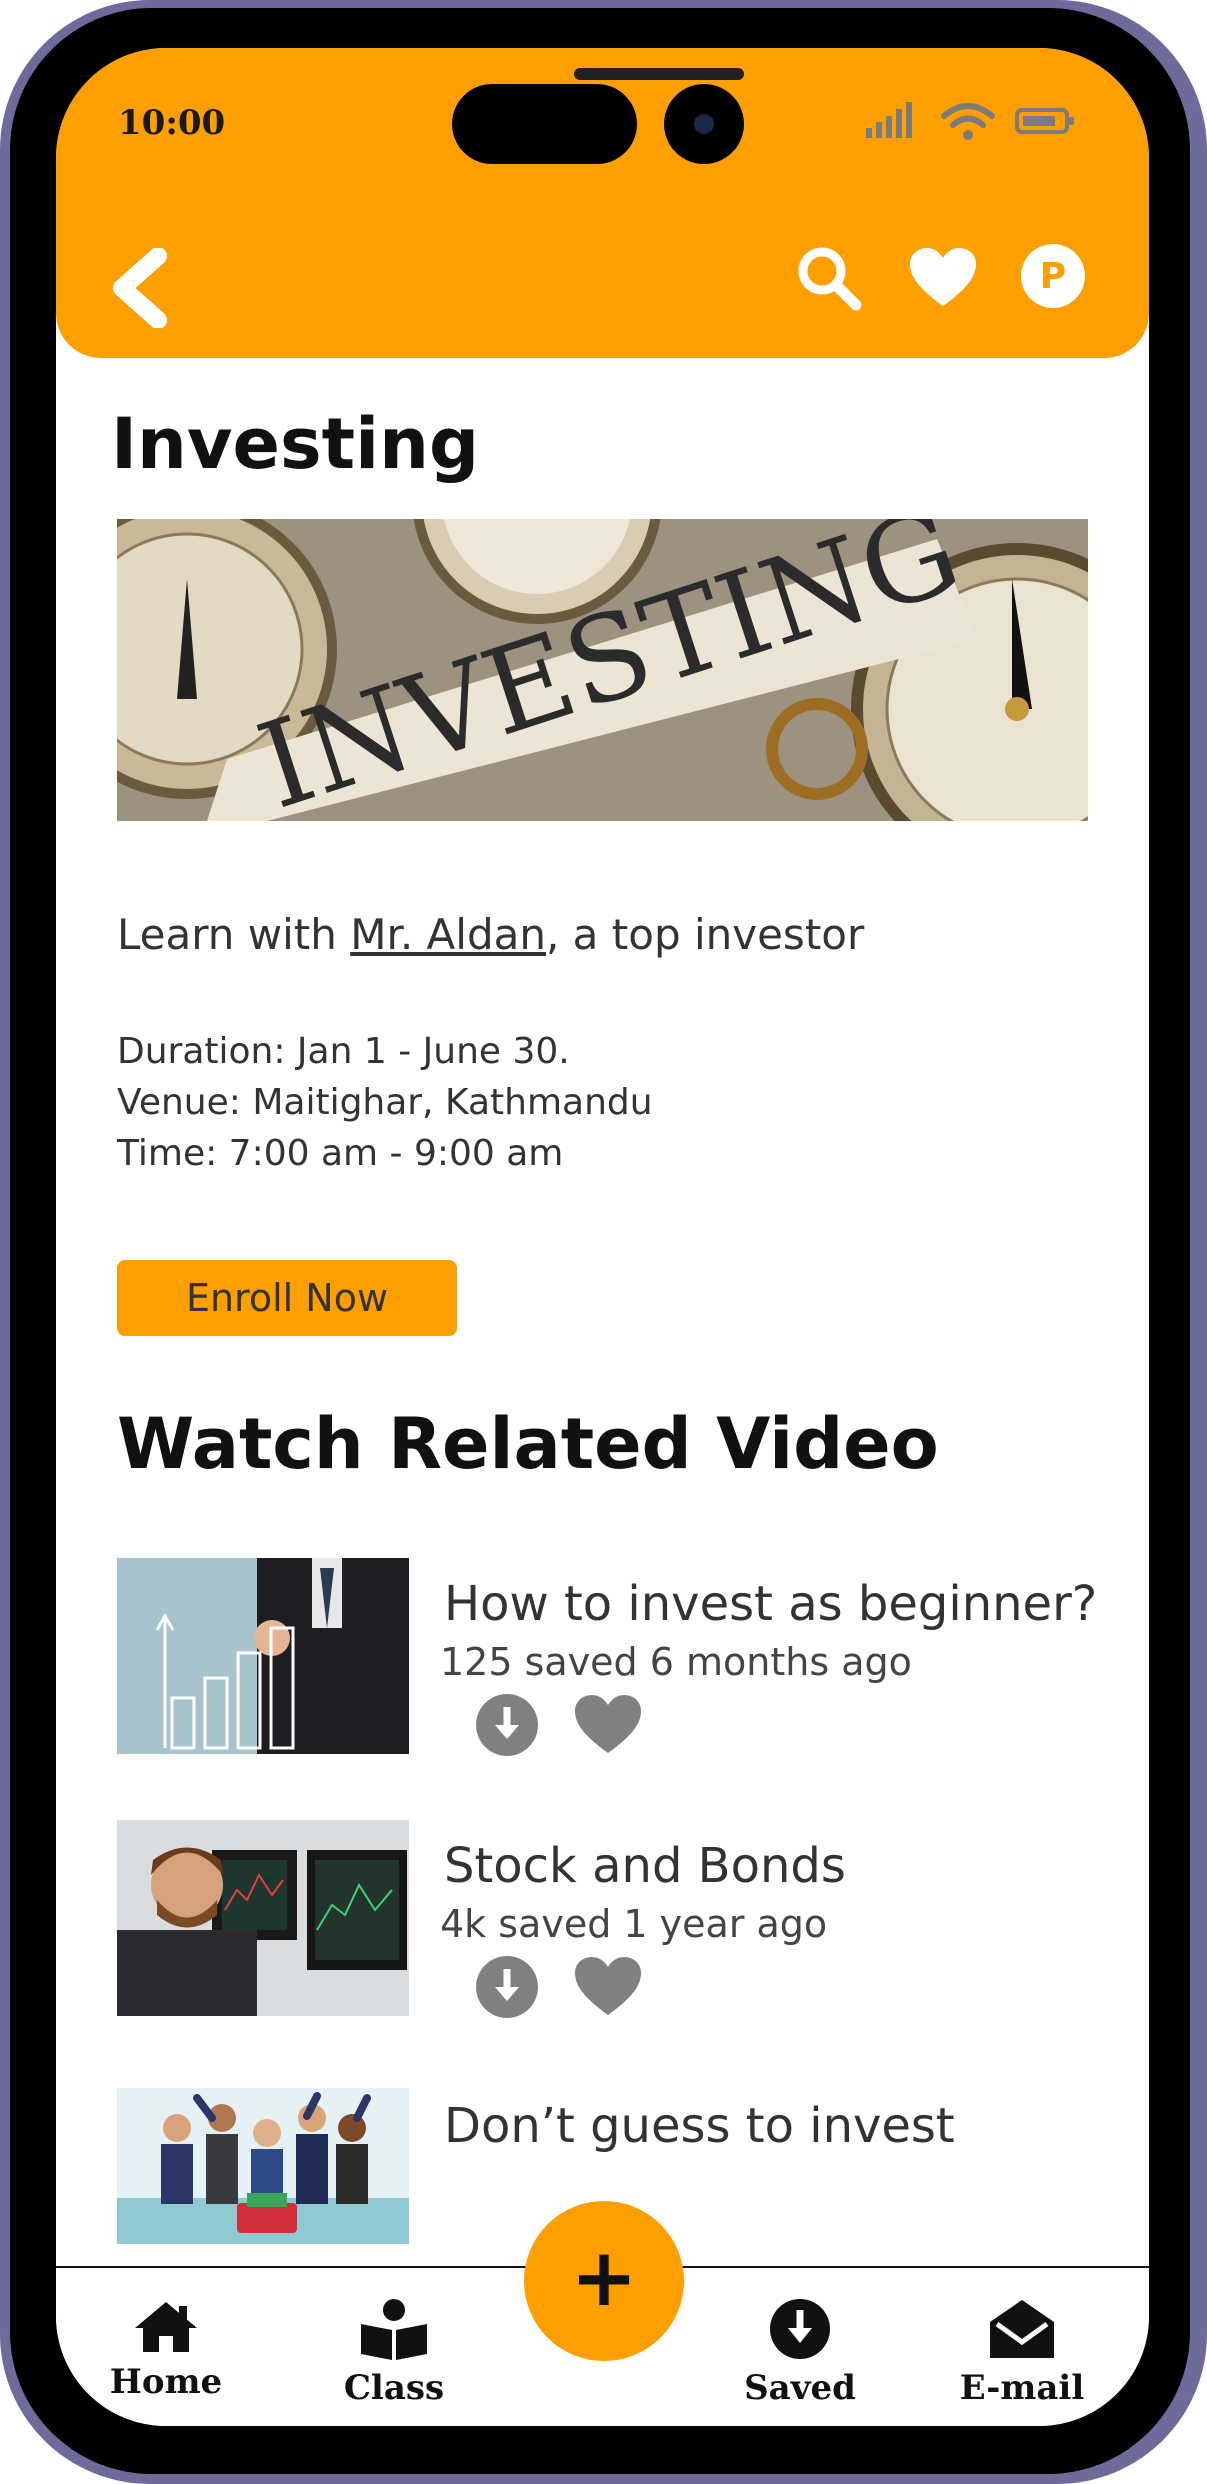 This screenshot has width=1207, height=2484. Describe the element at coordinates (968, 121) in the screenshot. I see `wifi-icon` at that location.